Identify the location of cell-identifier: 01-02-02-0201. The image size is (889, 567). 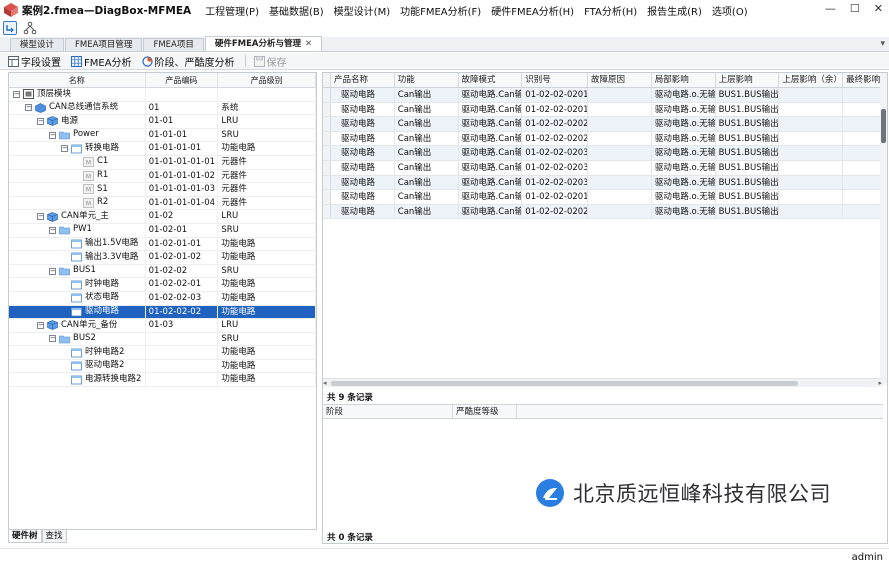
(555, 109).